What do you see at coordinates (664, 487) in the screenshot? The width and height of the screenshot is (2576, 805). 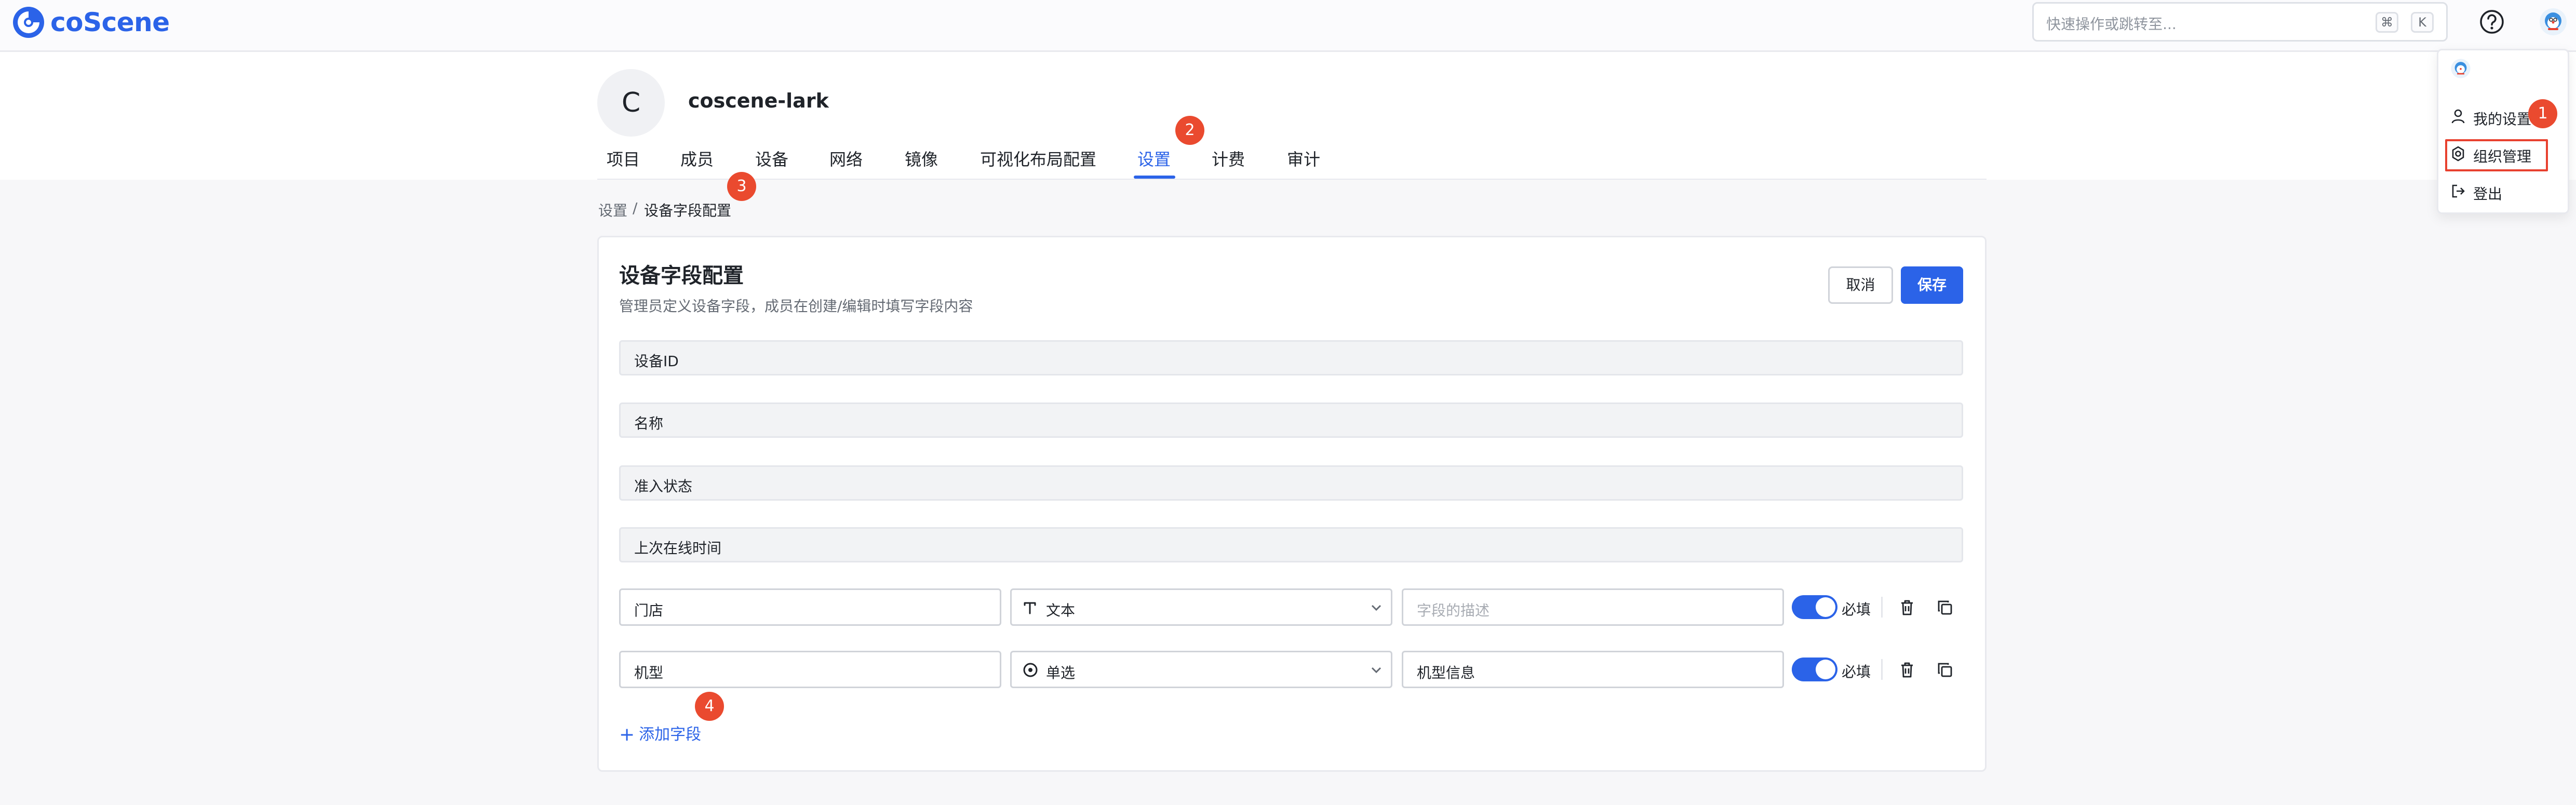 I see `fixed-field-label: 准入状态` at bounding box center [664, 487].